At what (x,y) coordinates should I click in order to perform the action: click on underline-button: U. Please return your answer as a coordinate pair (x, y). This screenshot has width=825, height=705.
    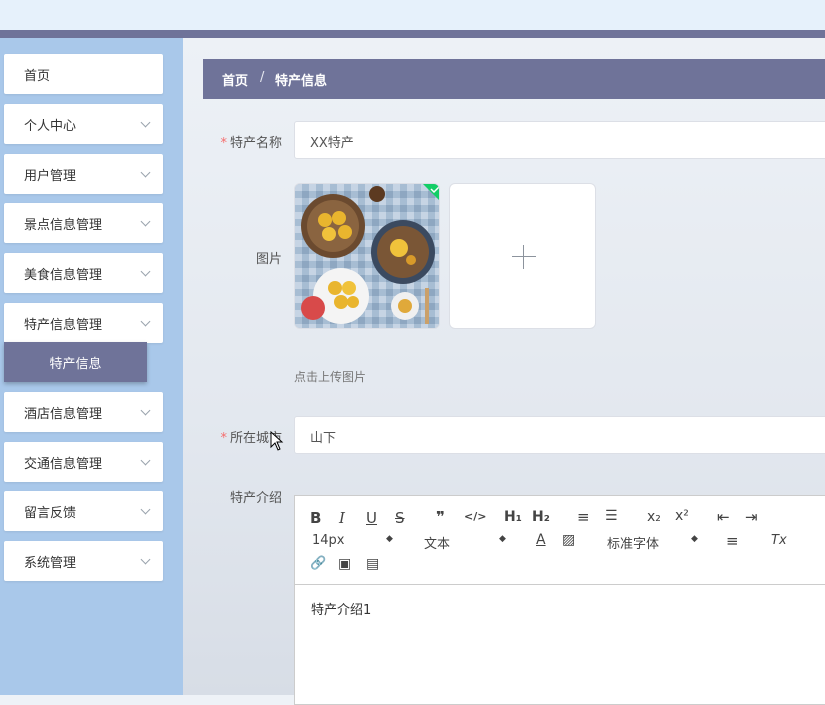
    Looking at the image, I should click on (371, 518).